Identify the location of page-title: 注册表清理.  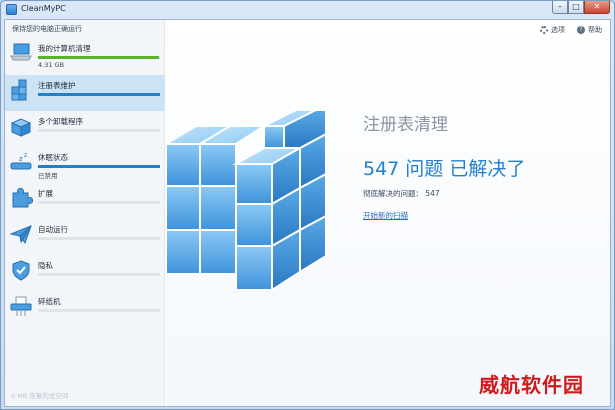
(405, 125).